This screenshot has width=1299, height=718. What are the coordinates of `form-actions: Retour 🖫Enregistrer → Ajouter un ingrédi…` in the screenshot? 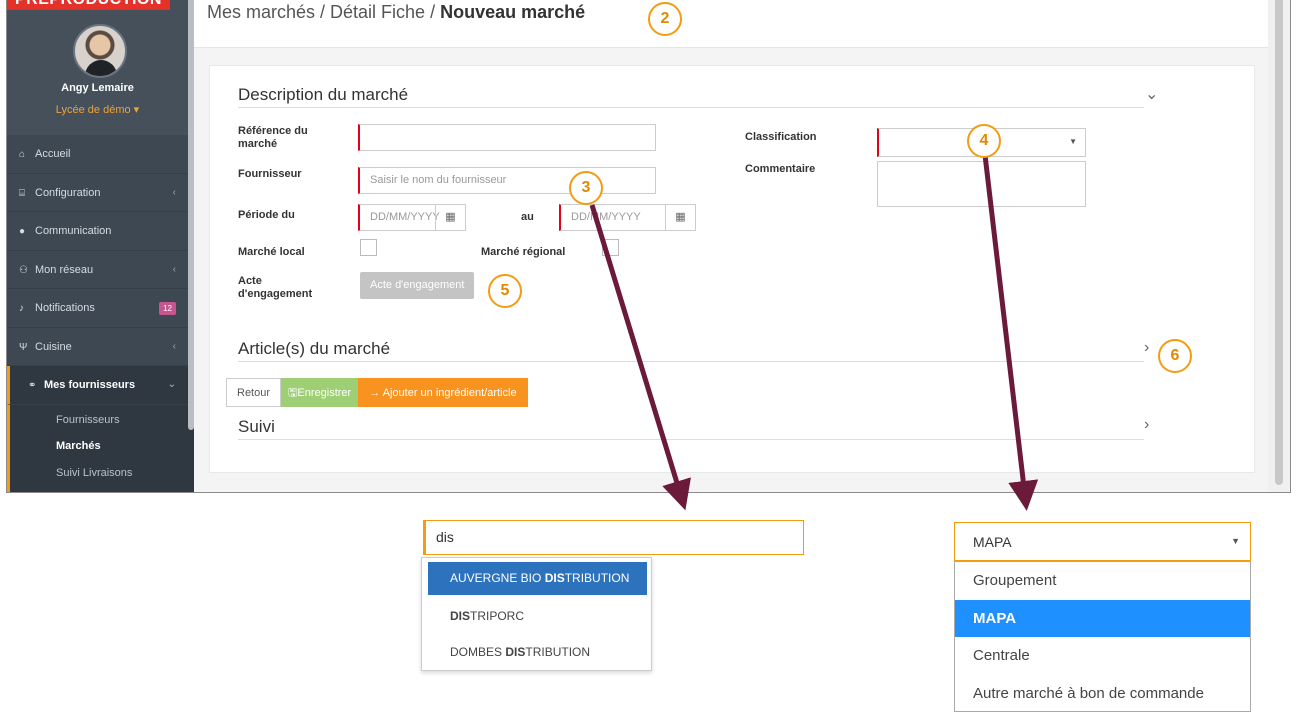 It's located at (377, 392).